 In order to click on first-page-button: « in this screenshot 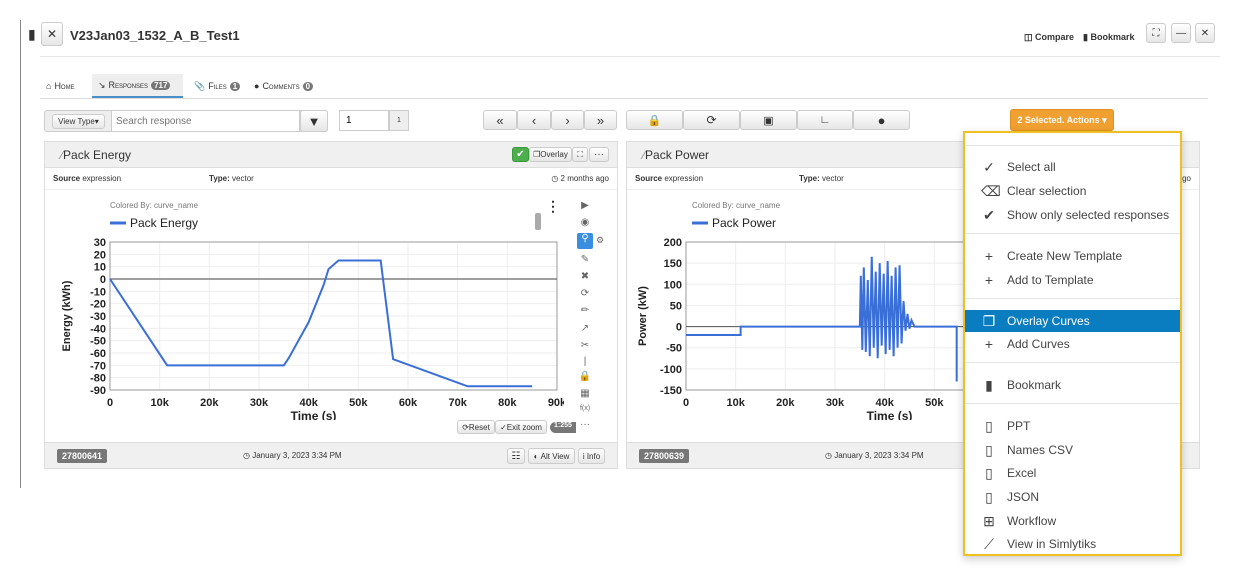, I will do `click(500, 120)`.